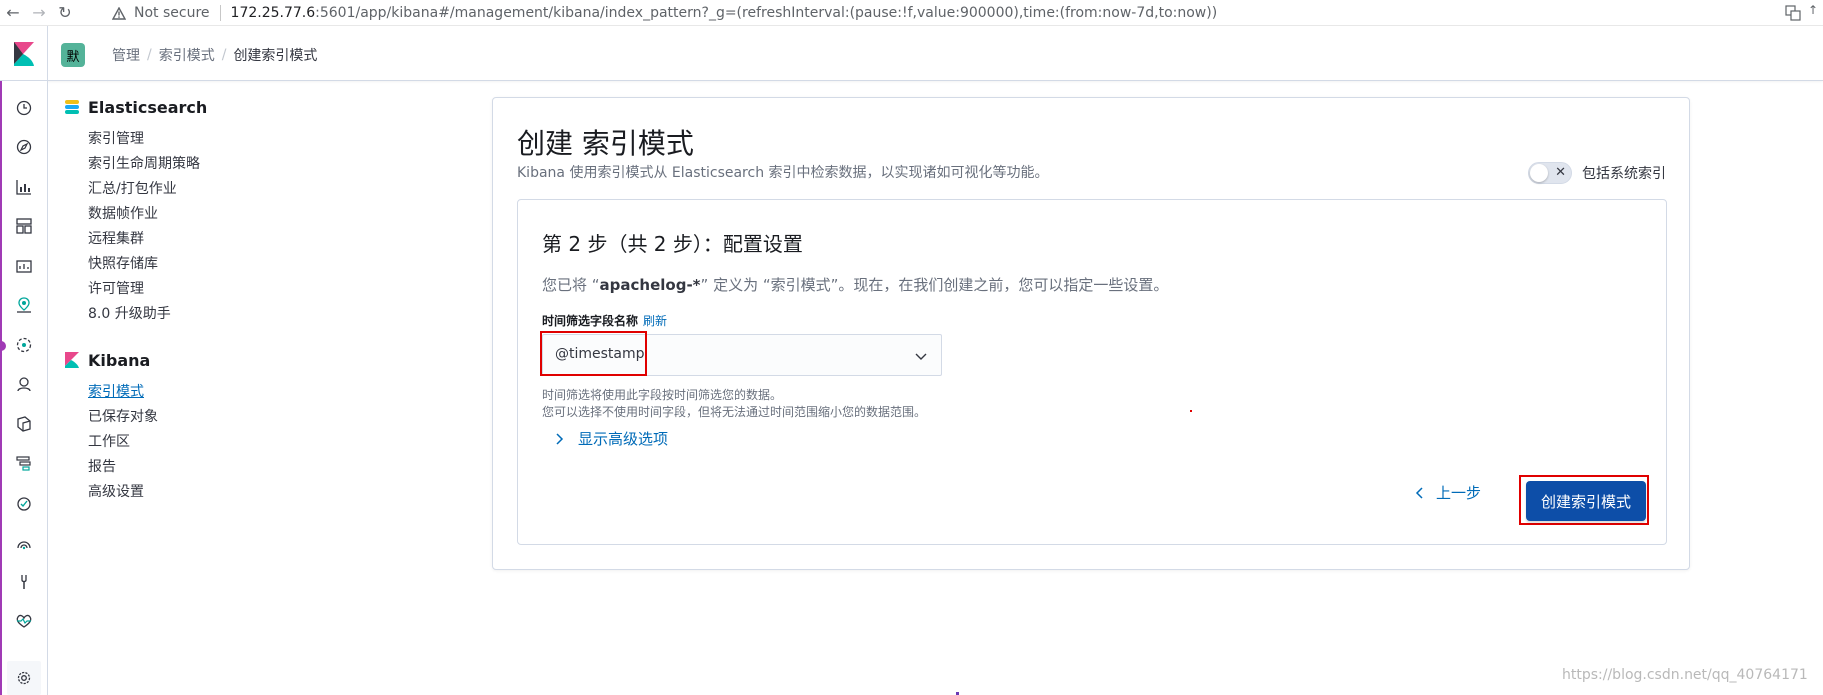  I want to click on back-arrow-icon: ←, so click(13, 13).